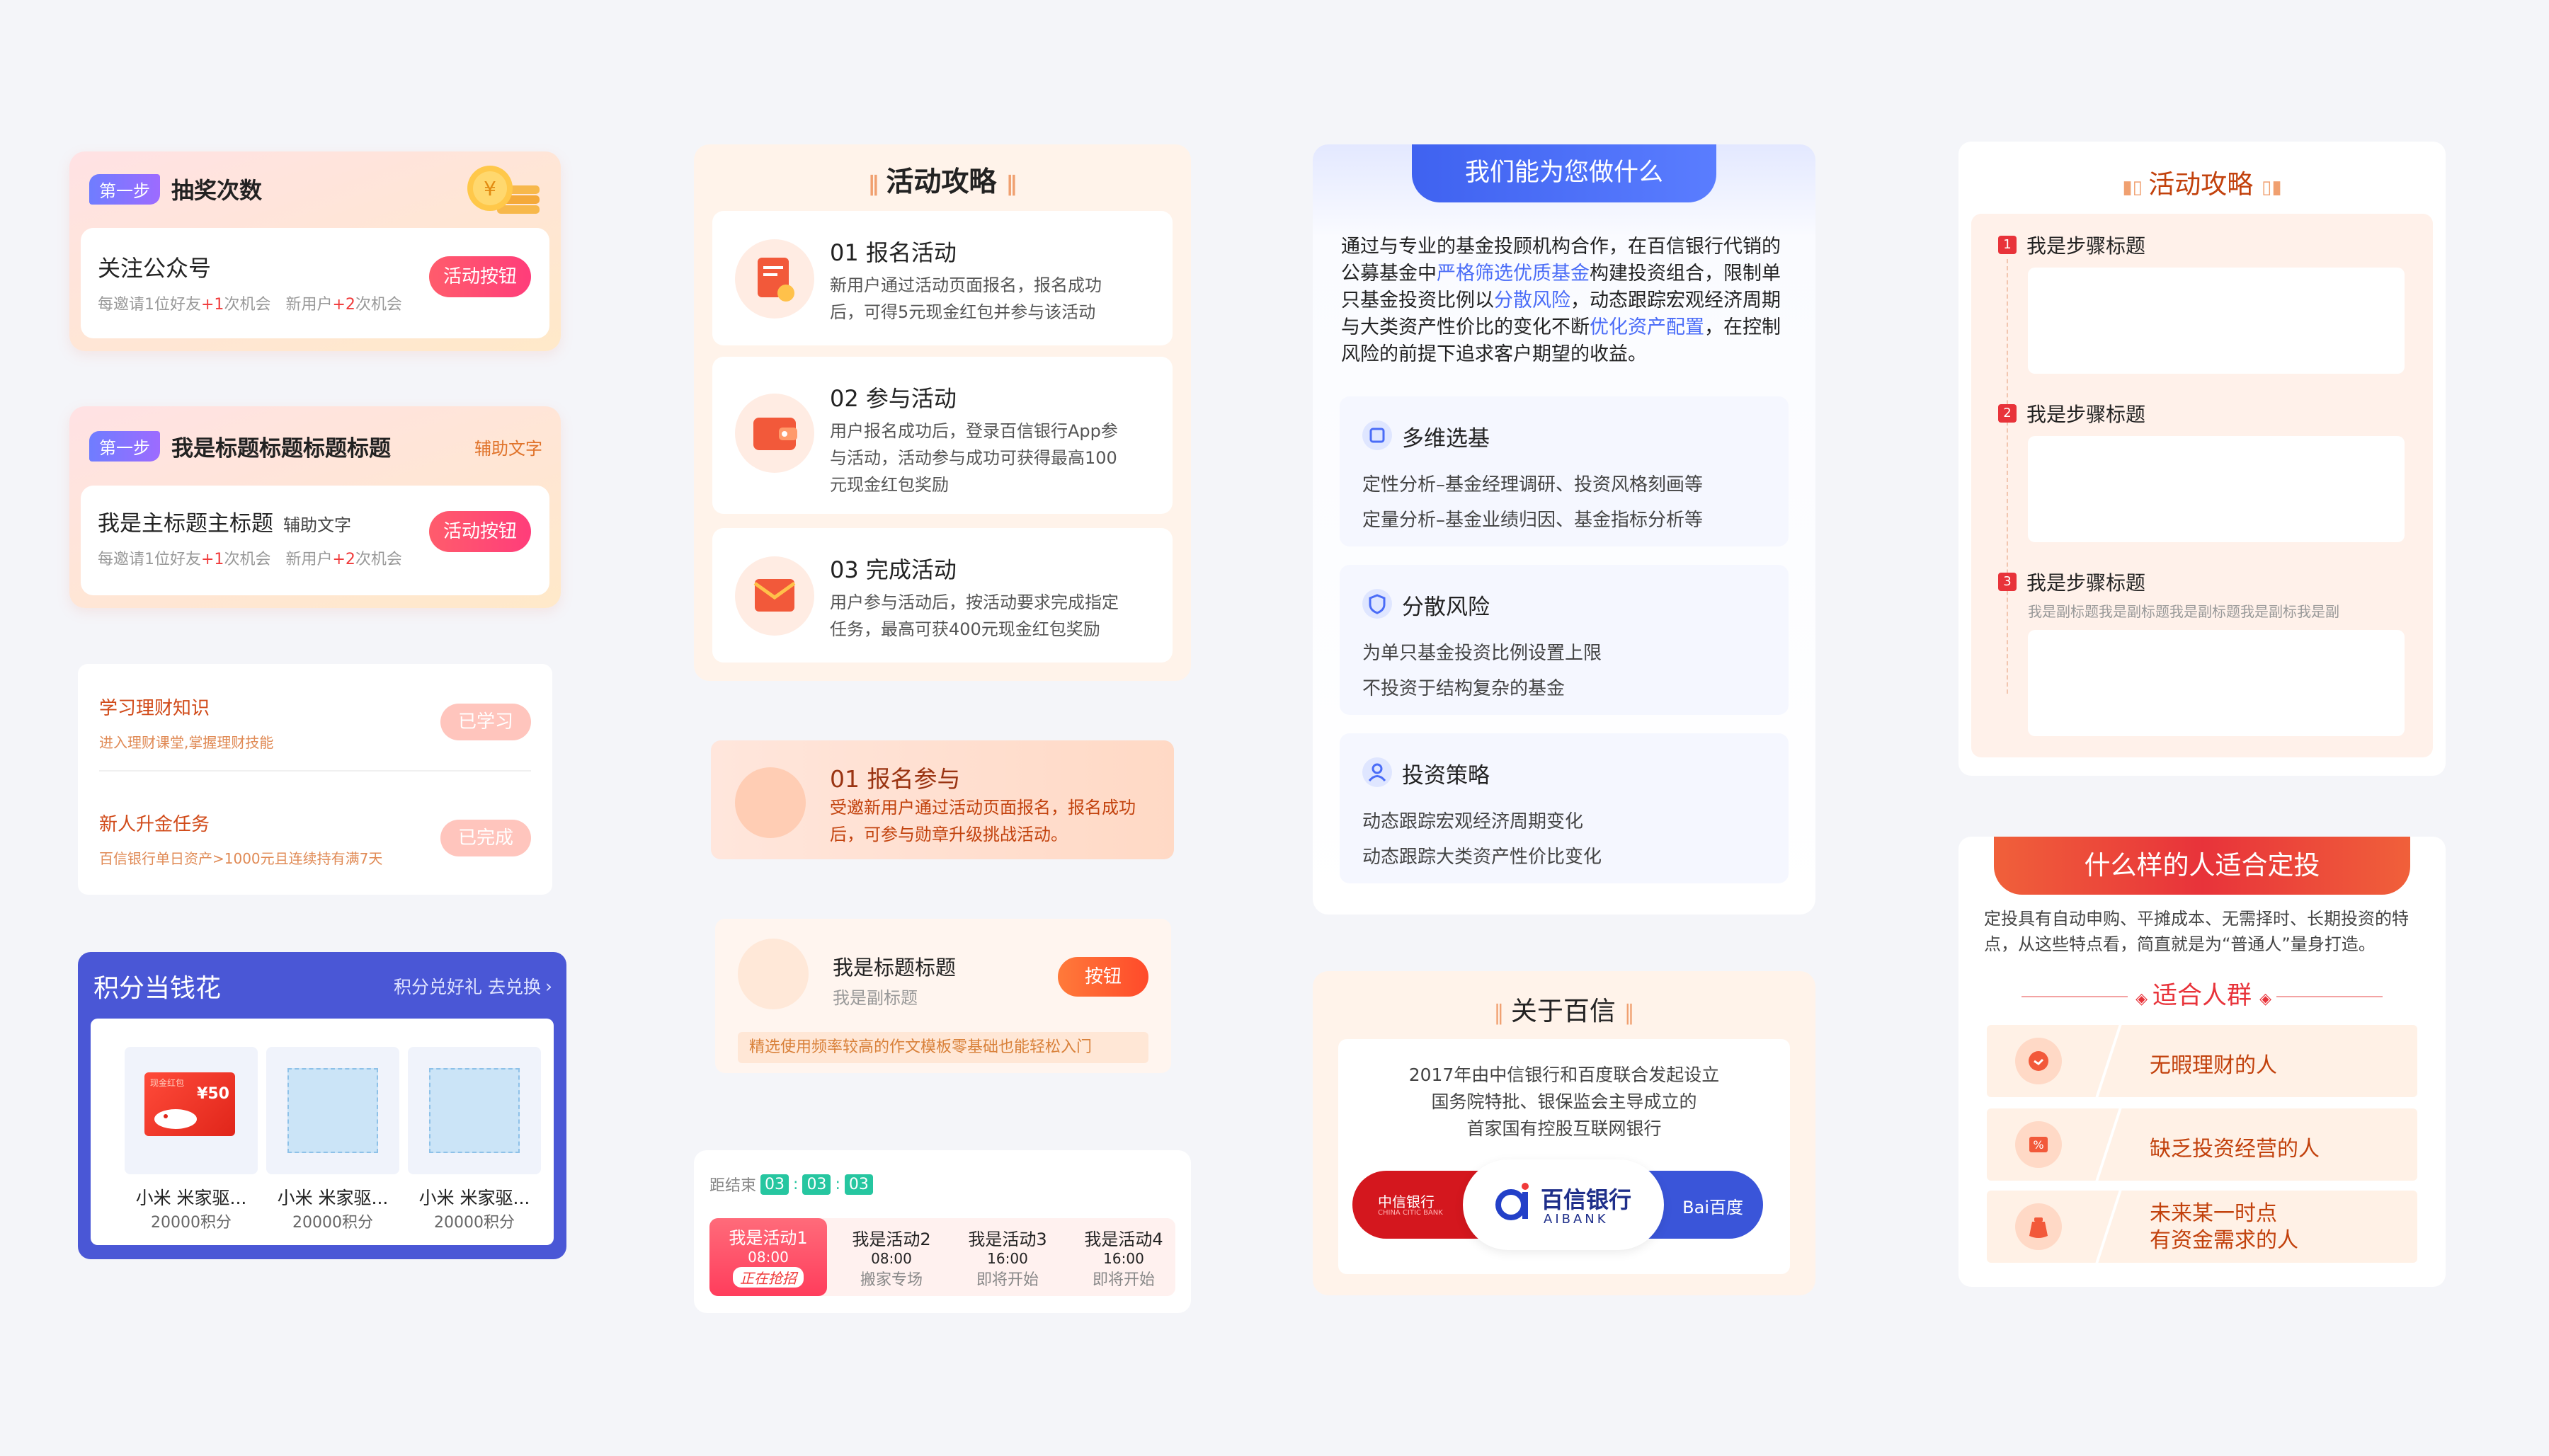  Describe the element at coordinates (155, 268) in the screenshot. I see `task-title: 关注公众号` at that location.